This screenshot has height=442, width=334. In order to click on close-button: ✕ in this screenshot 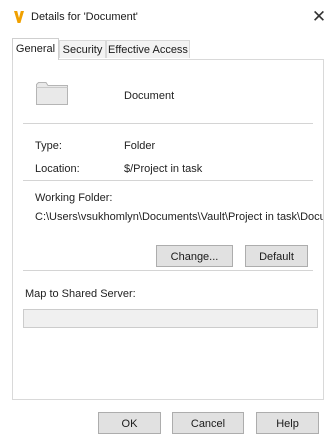, I will do `click(319, 17)`.